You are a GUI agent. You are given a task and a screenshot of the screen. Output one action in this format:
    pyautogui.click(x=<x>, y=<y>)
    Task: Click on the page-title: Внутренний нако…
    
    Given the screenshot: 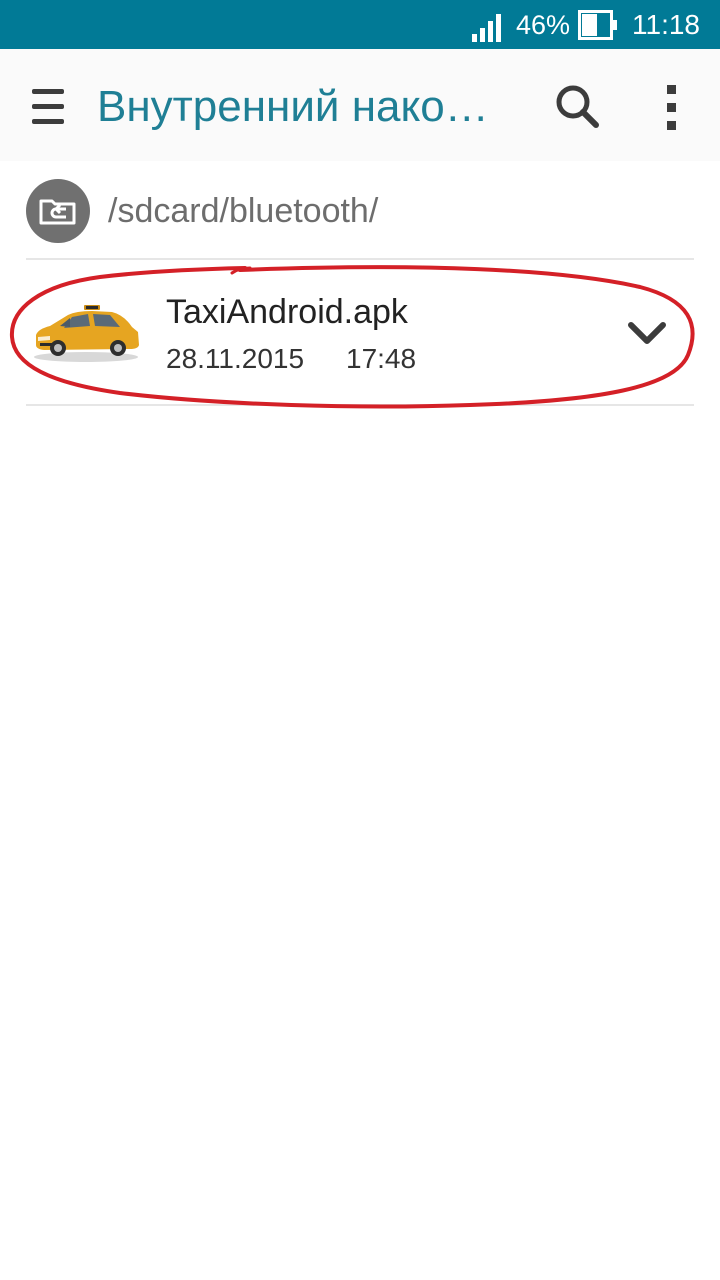 What is the action you would take?
    pyautogui.click(x=293, y=106)
    